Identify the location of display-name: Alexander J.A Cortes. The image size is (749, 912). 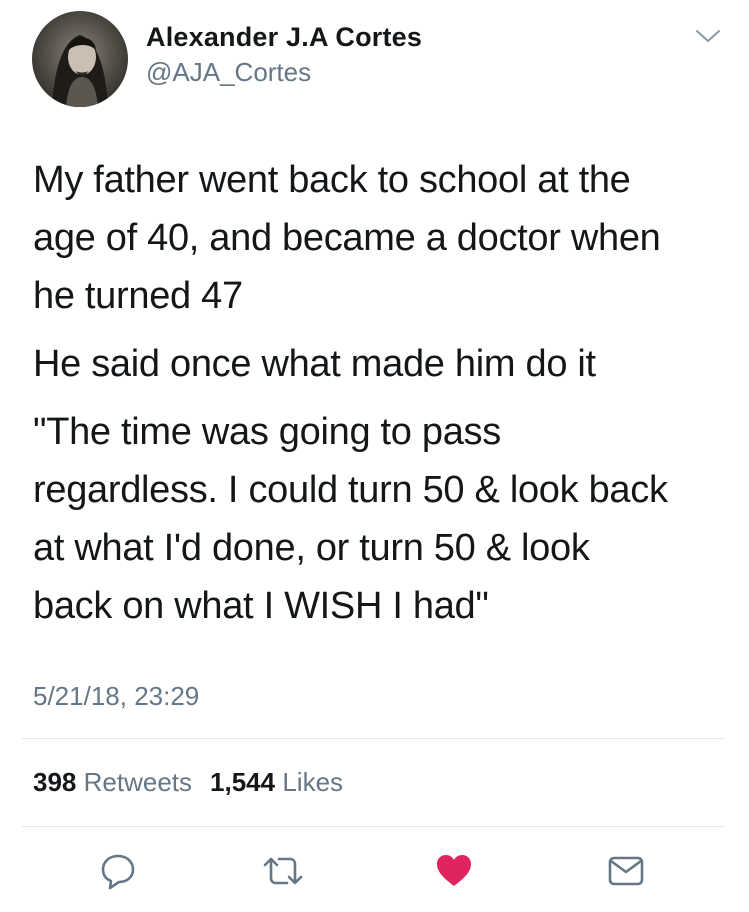
(284, 37).